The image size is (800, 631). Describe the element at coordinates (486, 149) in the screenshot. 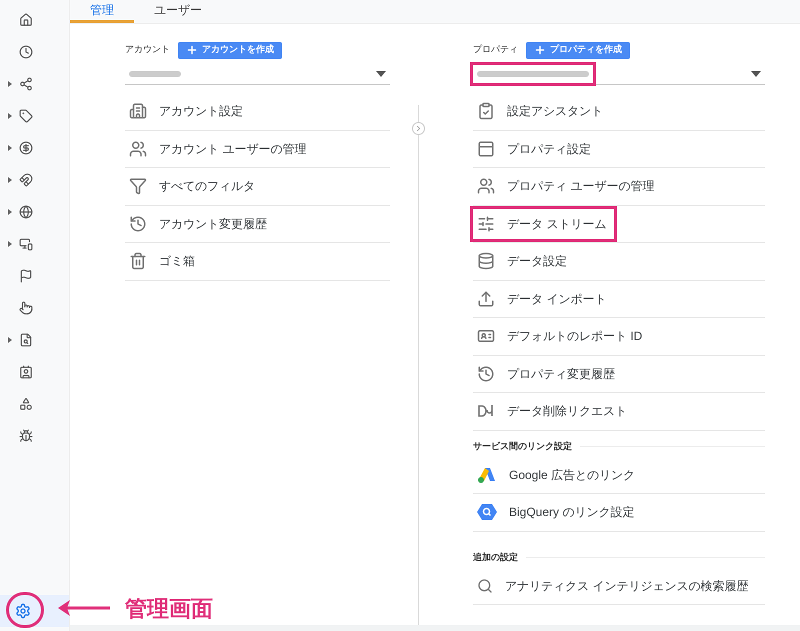

I see `window-icon` at that location.